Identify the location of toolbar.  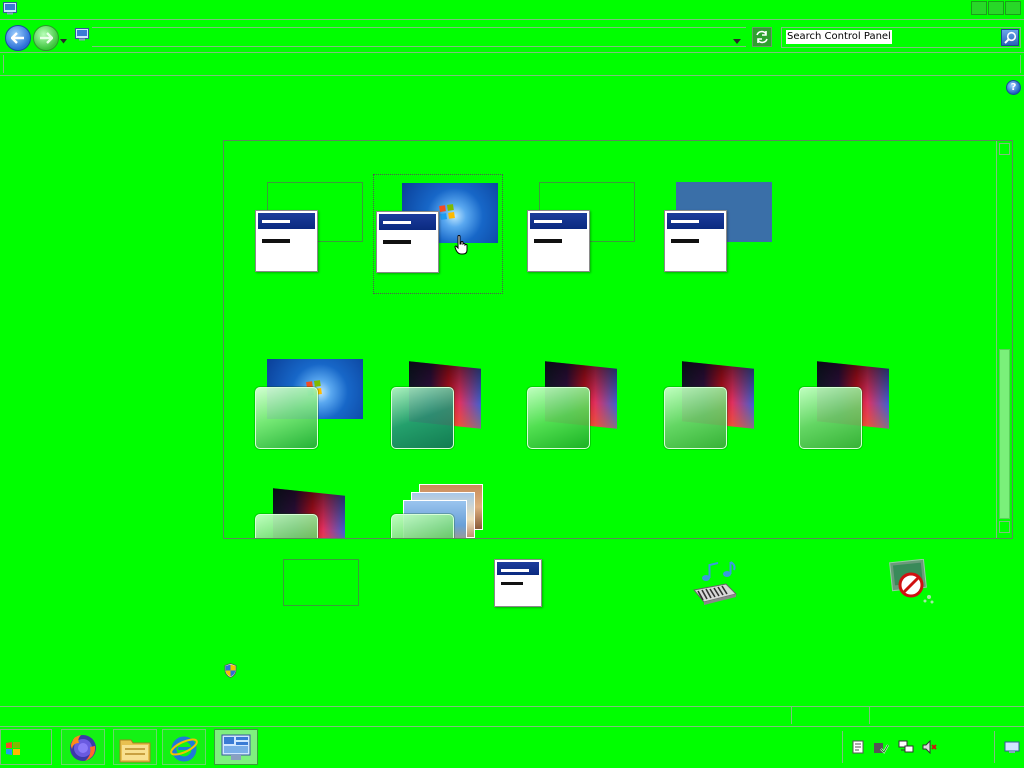
(512, 64).